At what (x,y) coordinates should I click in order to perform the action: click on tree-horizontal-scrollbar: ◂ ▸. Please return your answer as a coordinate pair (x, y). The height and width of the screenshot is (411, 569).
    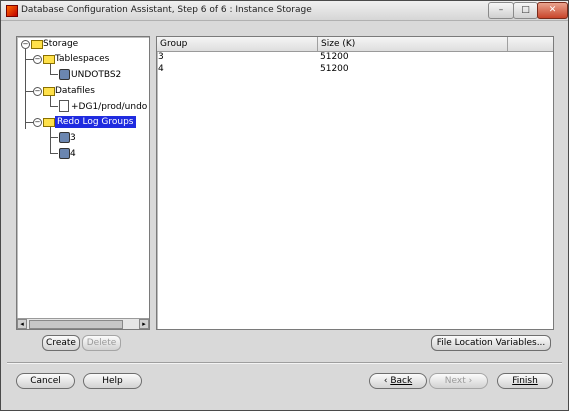
    Looking at the image, I should click on (83, 323).